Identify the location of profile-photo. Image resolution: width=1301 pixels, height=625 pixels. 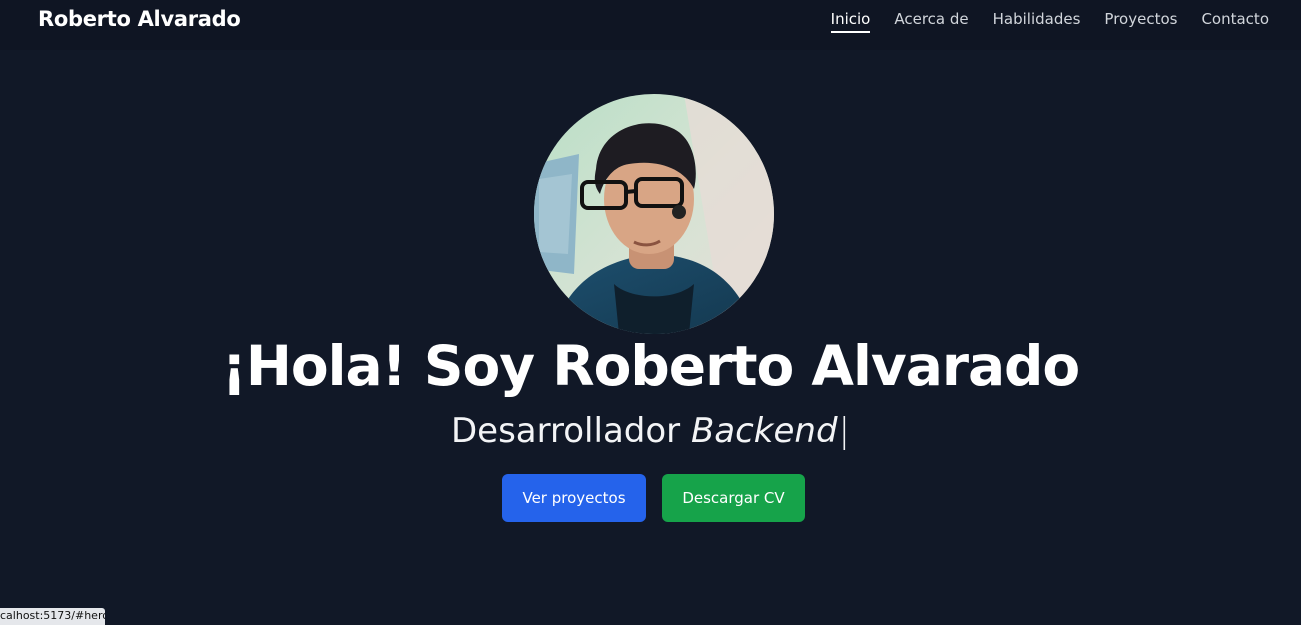
(654, 214).